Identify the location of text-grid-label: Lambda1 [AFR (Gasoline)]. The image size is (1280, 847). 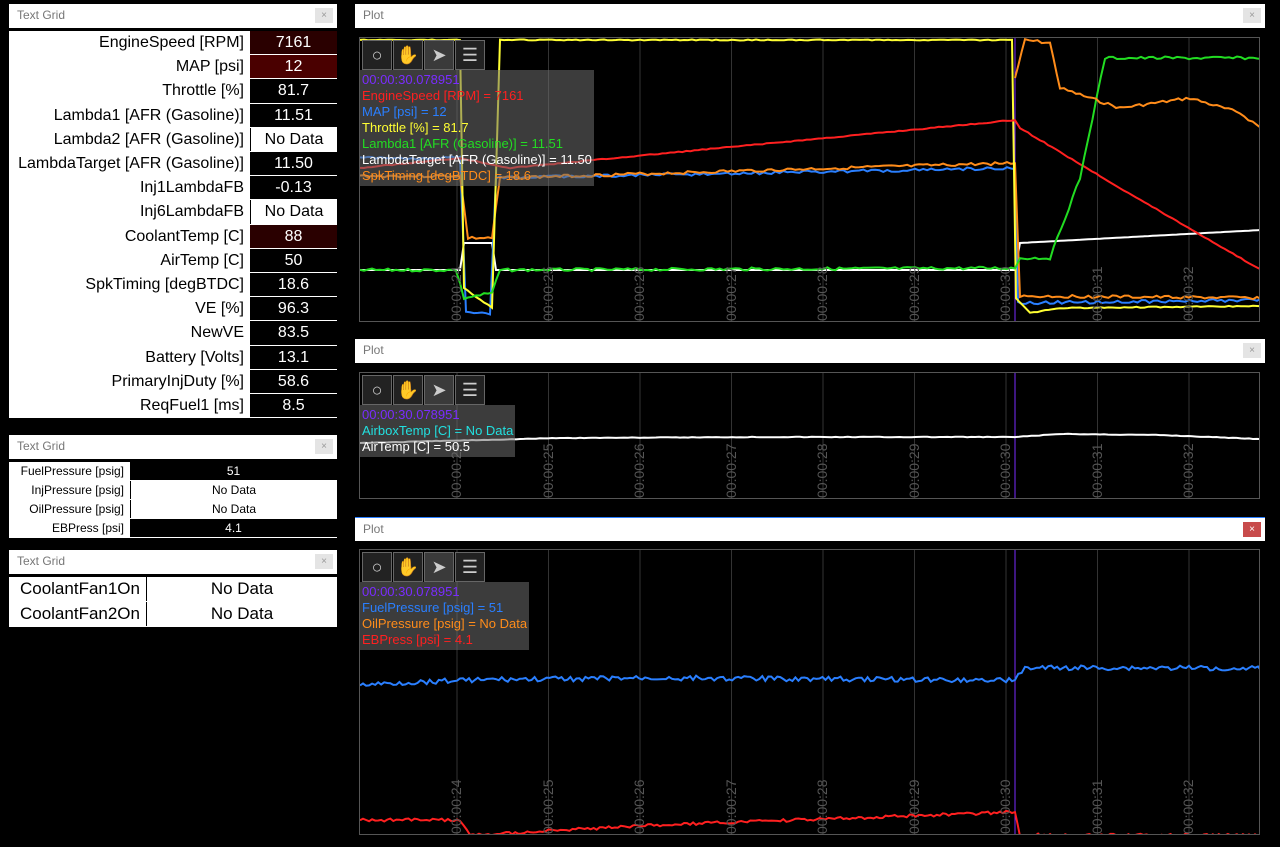
(129, 115).